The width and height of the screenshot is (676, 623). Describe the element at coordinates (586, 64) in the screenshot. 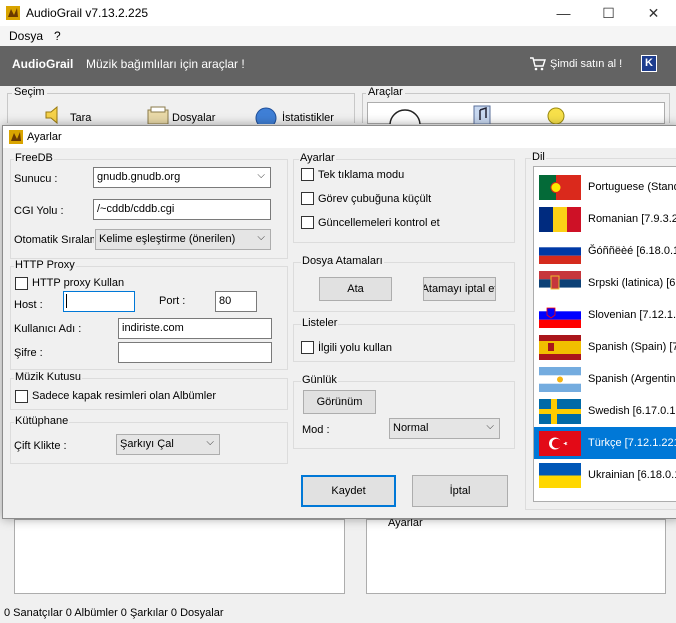

I see `buy-now-link: Şimdi satın al !` at that location.